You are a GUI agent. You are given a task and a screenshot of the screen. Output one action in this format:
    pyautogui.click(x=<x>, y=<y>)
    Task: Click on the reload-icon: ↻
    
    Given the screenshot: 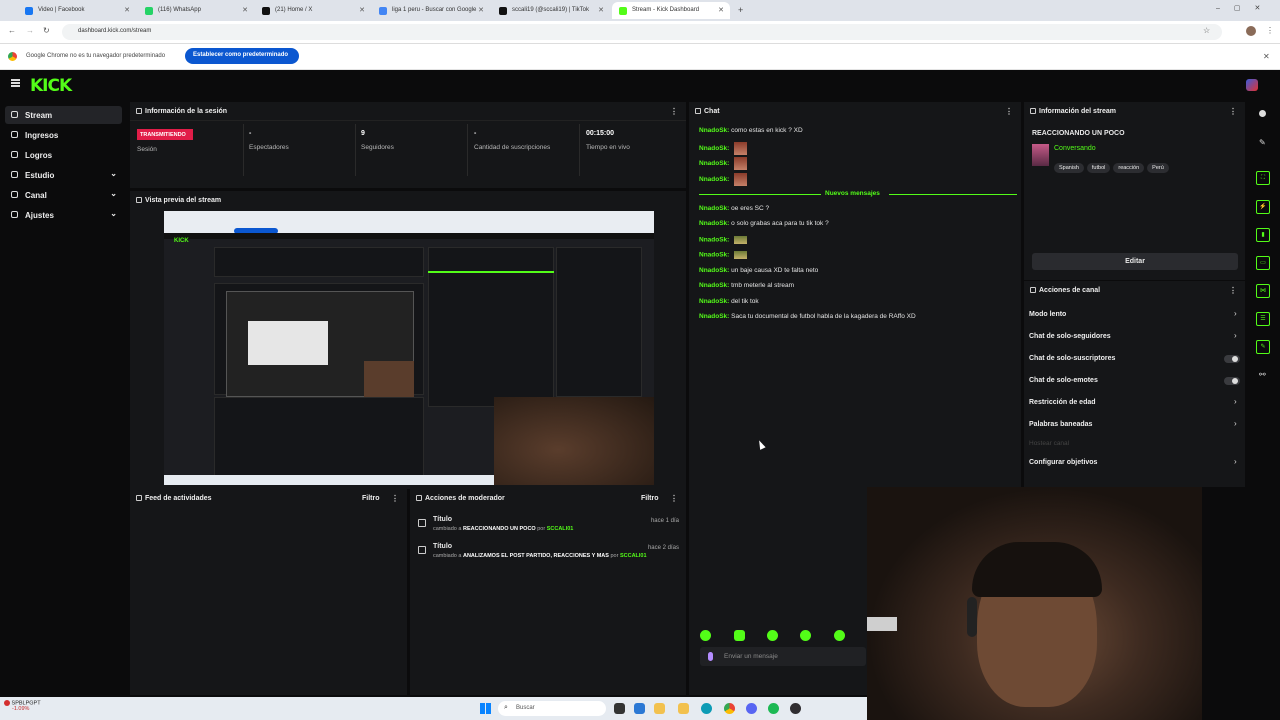 What is the action you would take?
    pyautogui.click(x=46, y=30)
    